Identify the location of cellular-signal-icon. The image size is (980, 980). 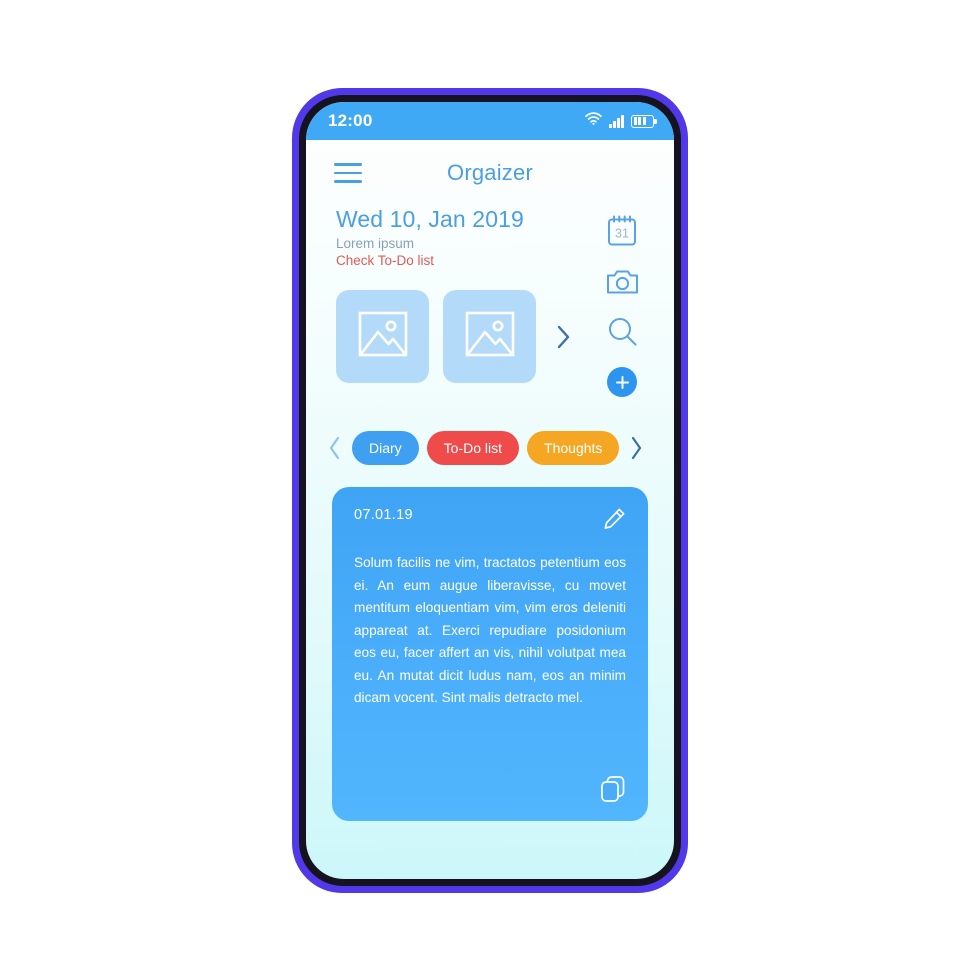
(616, 121).